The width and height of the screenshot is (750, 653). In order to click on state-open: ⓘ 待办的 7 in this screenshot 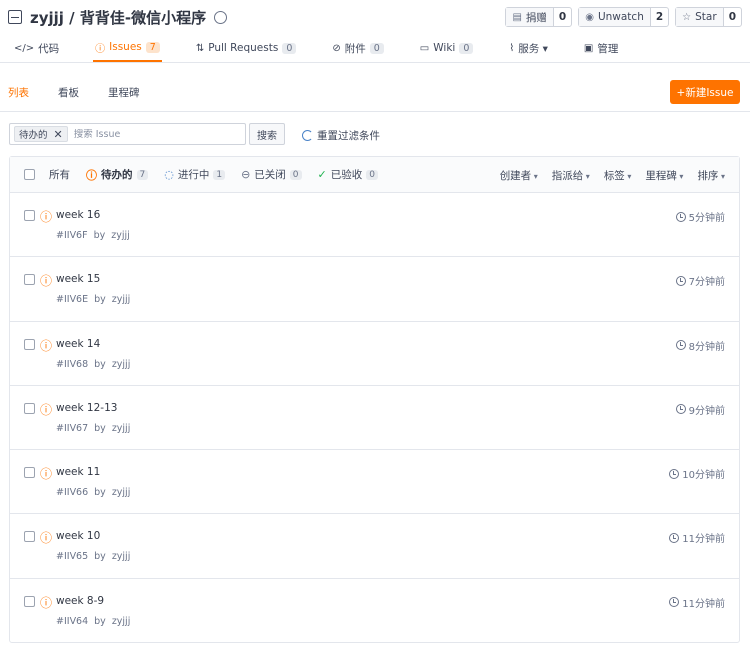, I will do `click(117, 175)`.